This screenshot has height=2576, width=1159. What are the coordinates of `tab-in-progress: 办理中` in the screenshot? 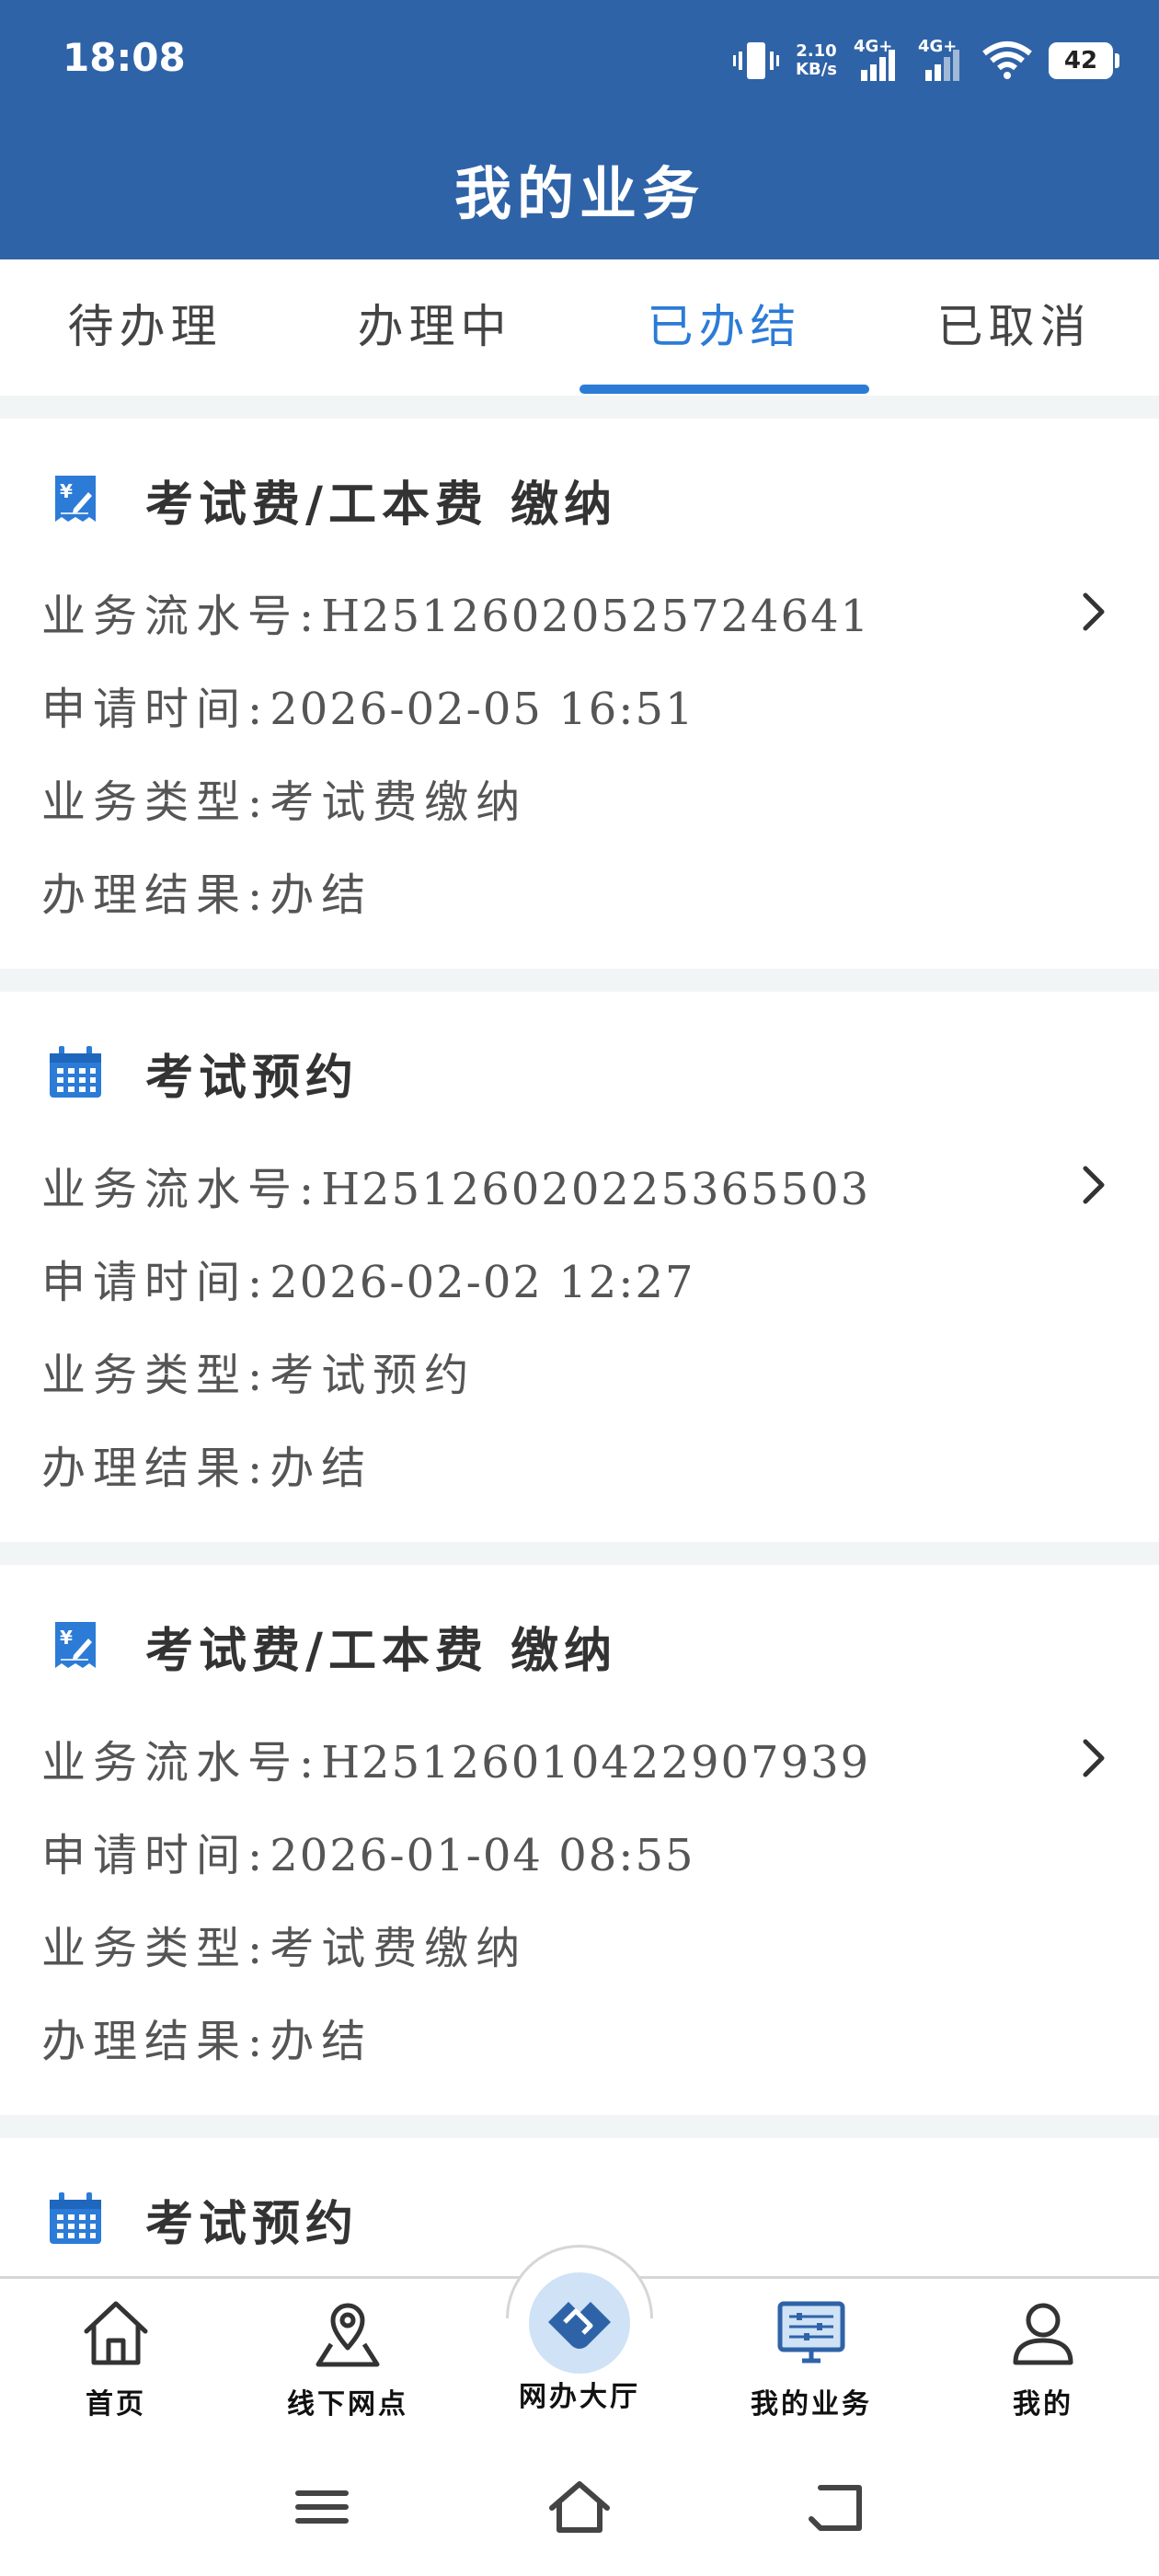 It's located at (435, 327).